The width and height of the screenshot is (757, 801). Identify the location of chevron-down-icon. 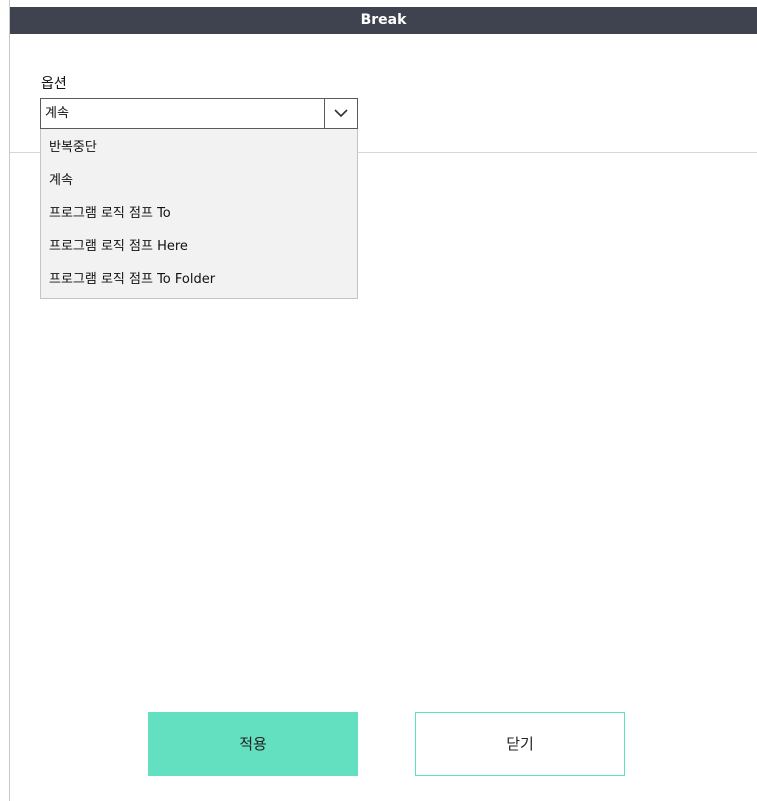
(341, 113).